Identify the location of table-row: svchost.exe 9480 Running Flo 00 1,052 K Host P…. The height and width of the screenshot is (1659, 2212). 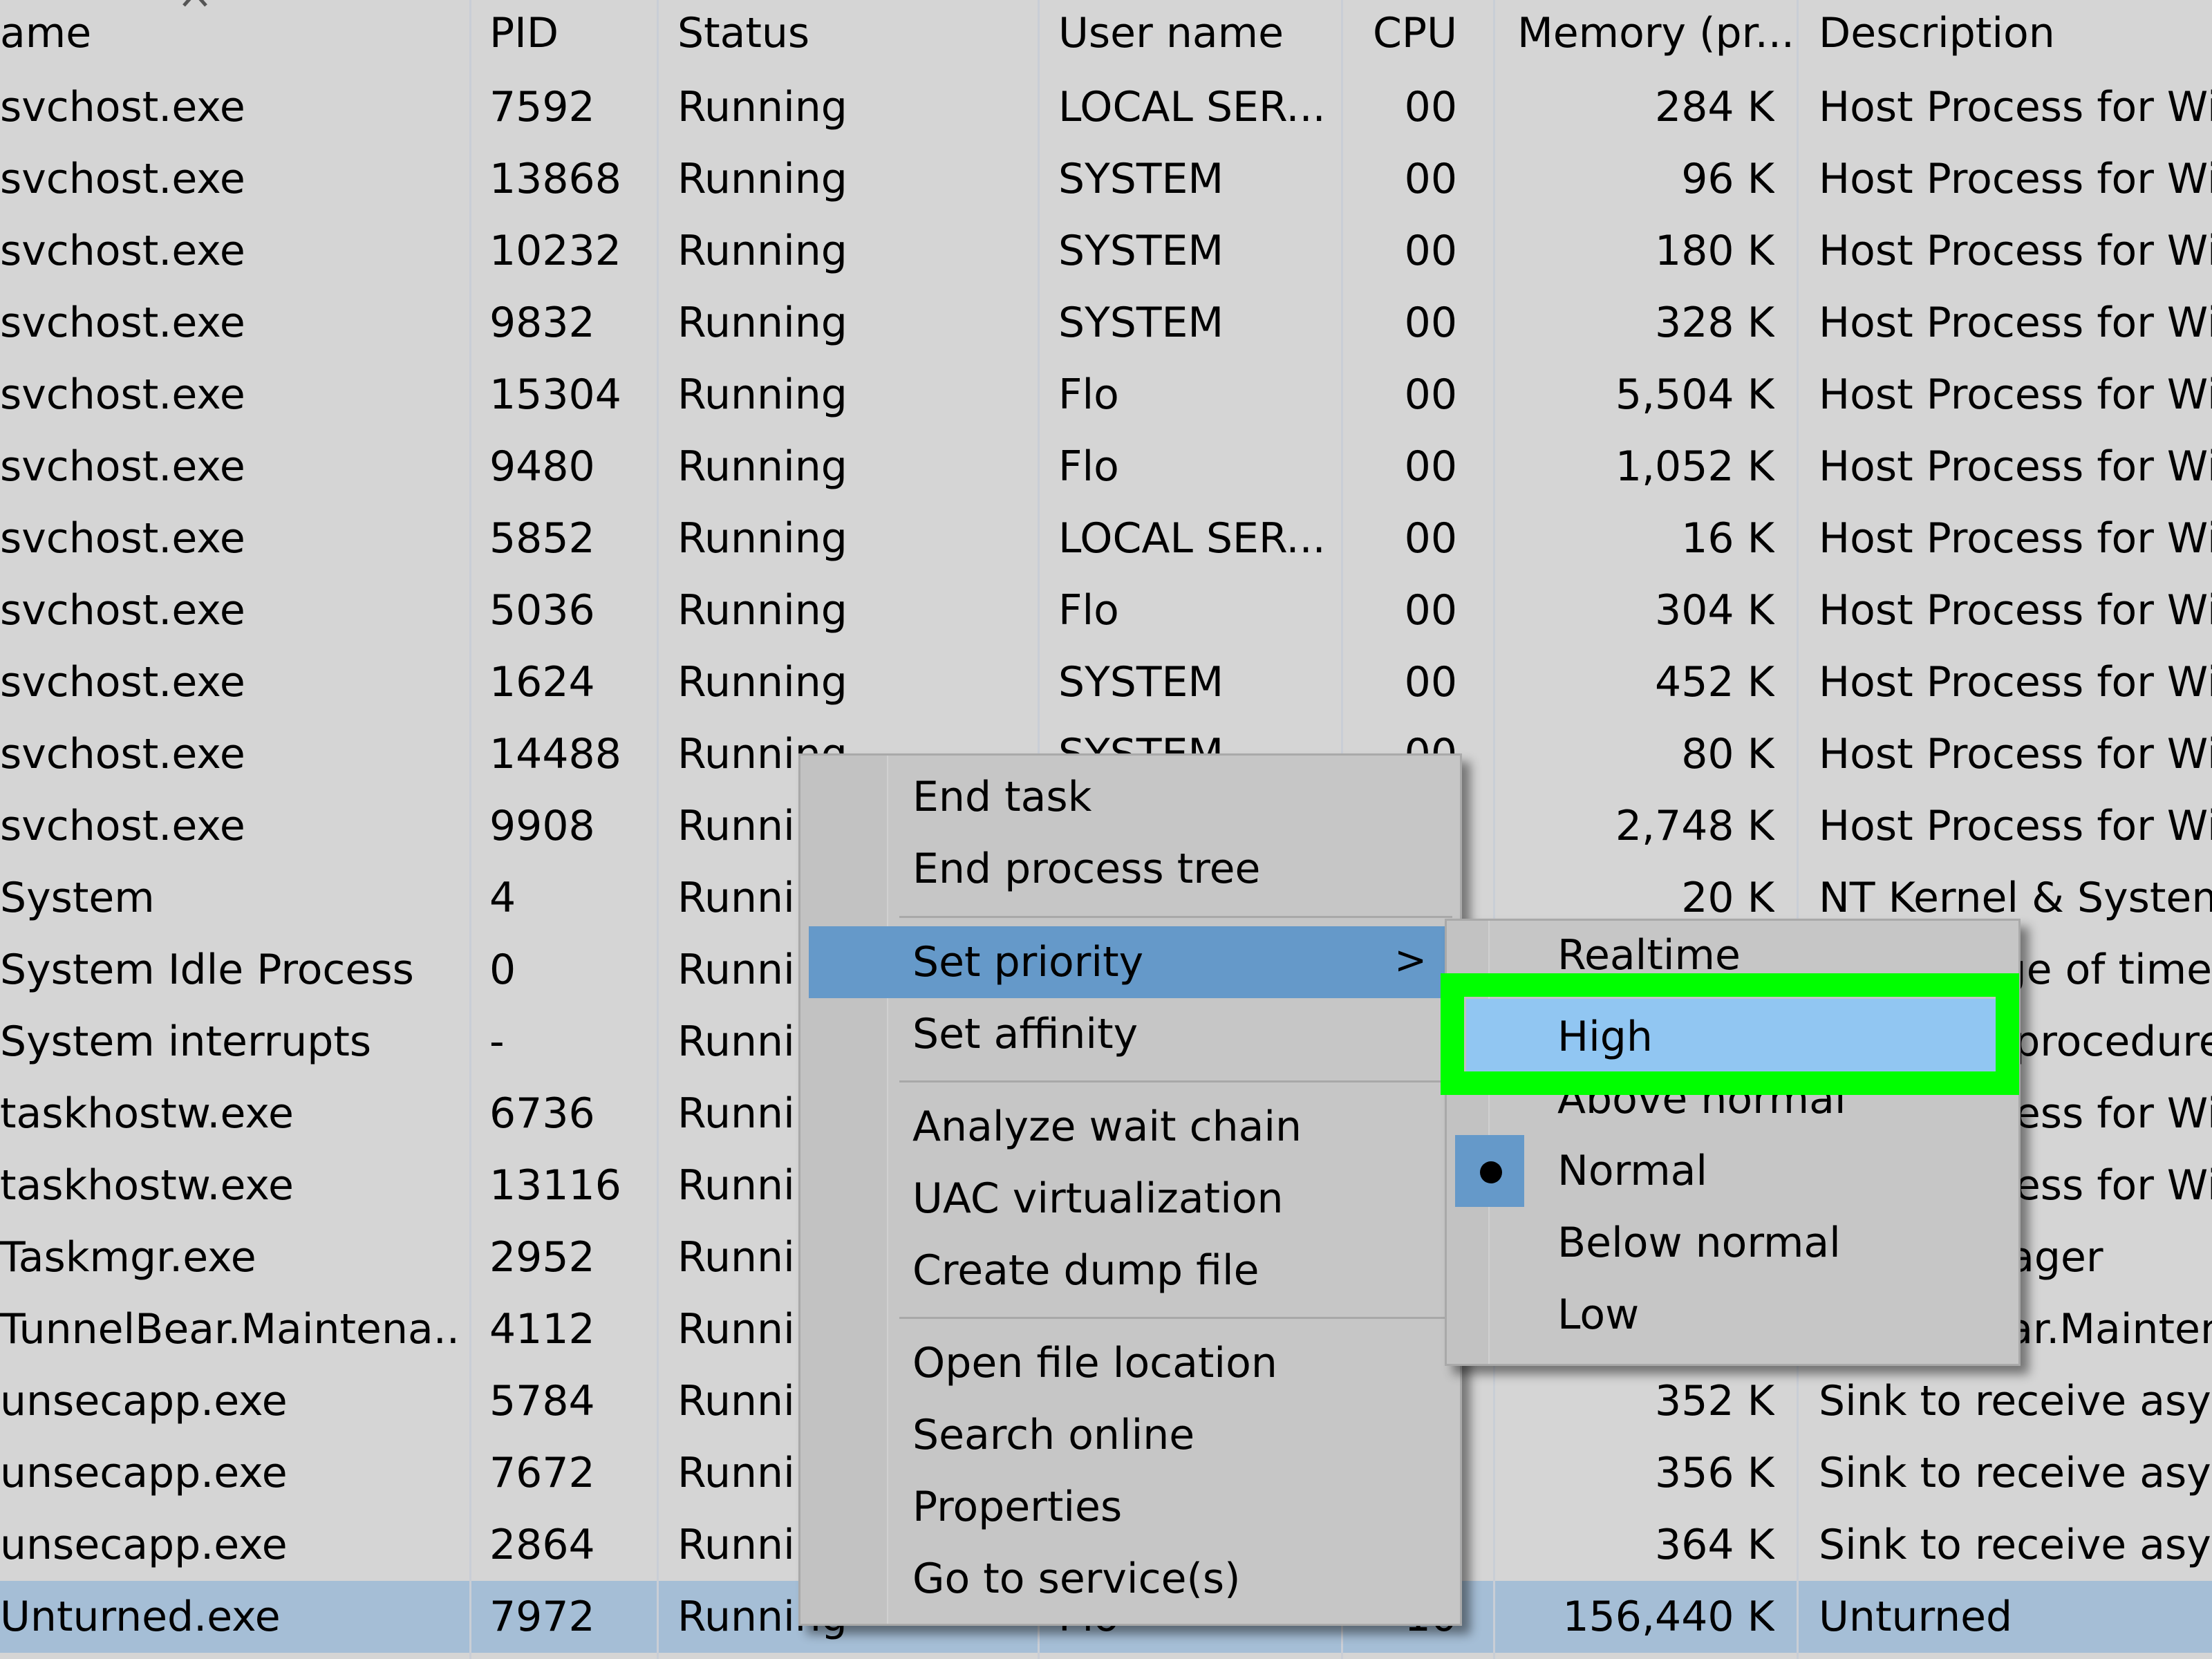
(1106, 467).